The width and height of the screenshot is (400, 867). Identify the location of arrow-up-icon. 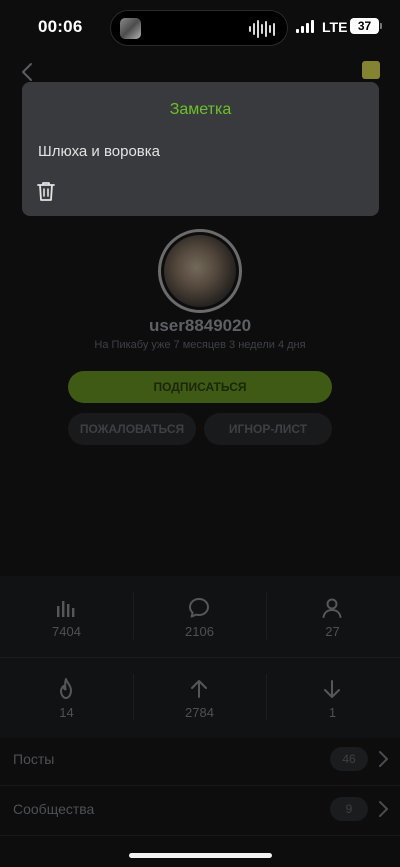
(199, 689).